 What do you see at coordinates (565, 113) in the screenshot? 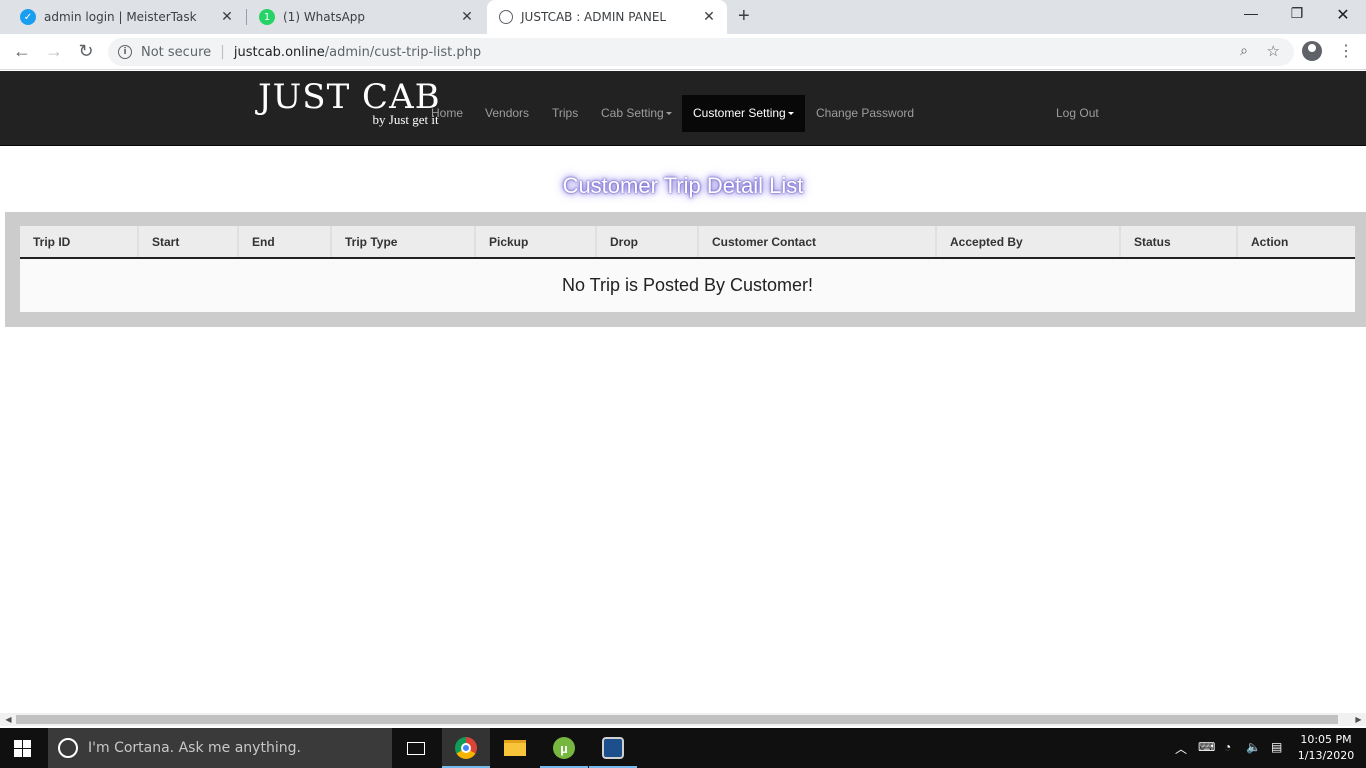
I see `nav-trips: Trips` at bounding box center [565, 113].